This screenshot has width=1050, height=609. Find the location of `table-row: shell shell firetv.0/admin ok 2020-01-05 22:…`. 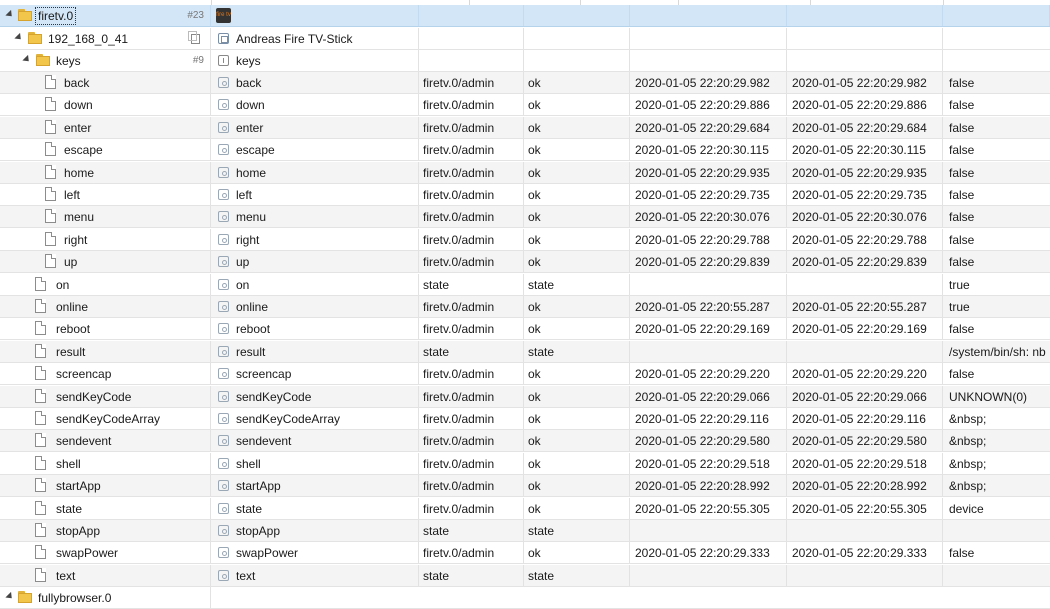

table-row: shell shell firetv.0/admin ok 2020-01-05 22:… is located at coordinates (525, 463).